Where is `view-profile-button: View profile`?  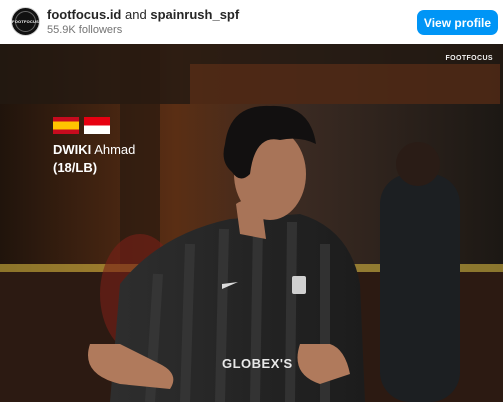 view-profile-button: View profile is located at coordinates (457, 22).